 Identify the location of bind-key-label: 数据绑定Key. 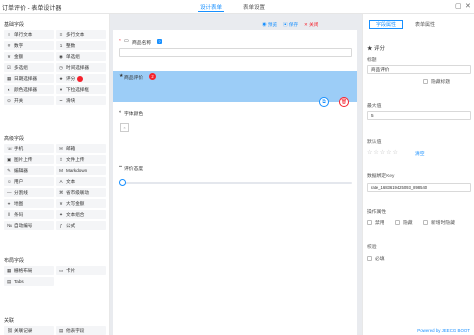
(381, 176).